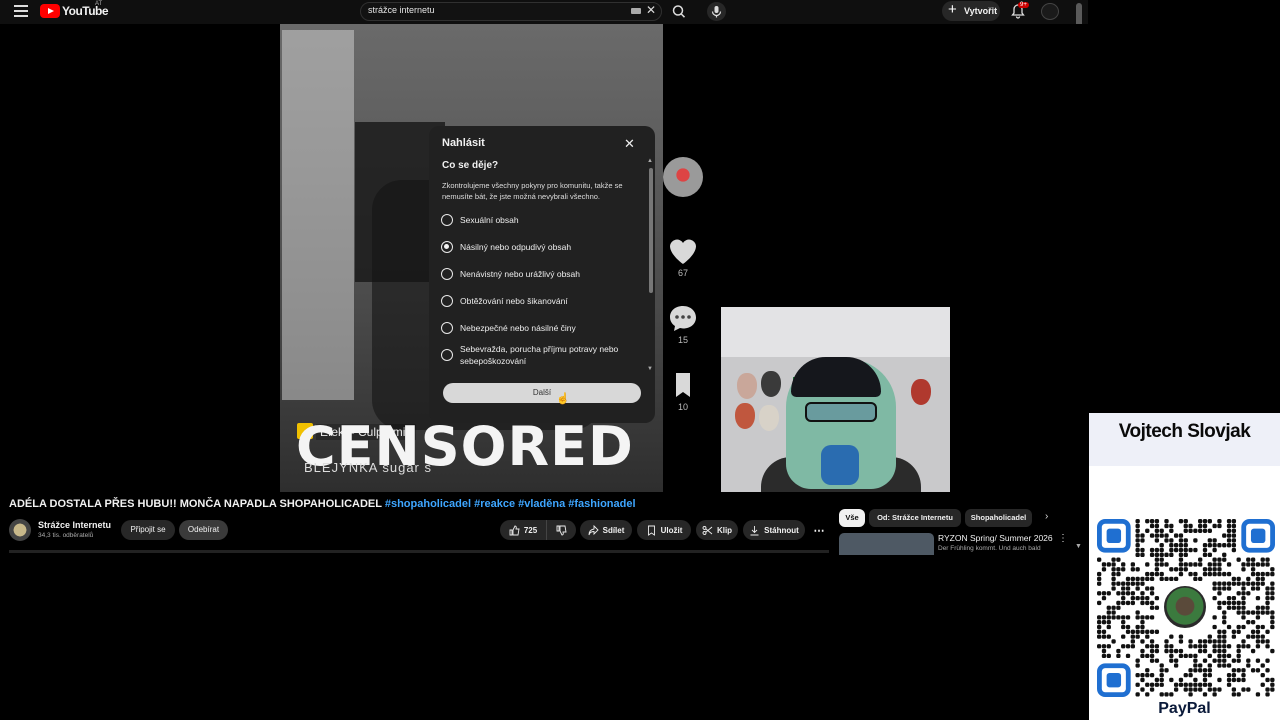  Describe the element at coordinates (520, 274) in the screenshot. I see `option-label: Nenávistný nebo urážlivý obsah` at that location.